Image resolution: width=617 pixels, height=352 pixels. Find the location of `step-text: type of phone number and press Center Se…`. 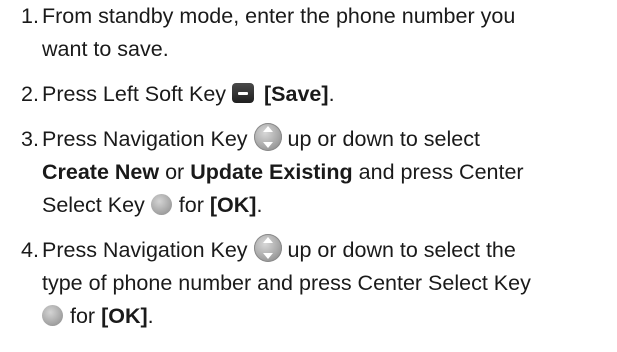

step-text: type of phone number and press Center Se… is located at coordinates (286, 283).